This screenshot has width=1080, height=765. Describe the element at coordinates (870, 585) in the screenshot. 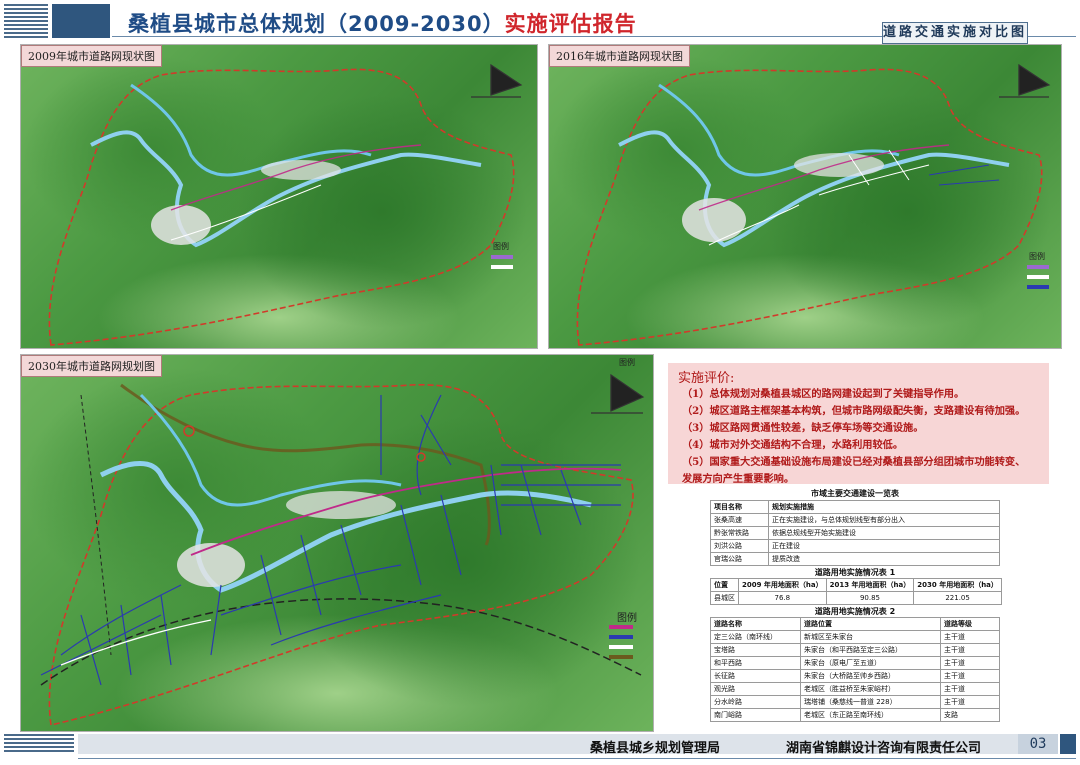

I see `table-header-cell: 2013 年用地面积（ha）` at that location.